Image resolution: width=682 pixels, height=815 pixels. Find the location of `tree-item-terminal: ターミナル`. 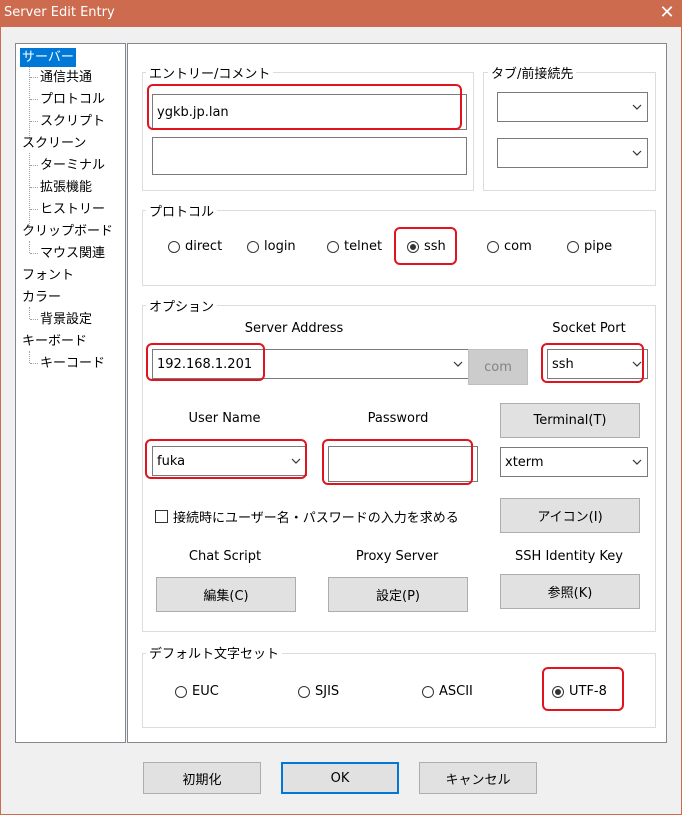

tree-item-terminal: ターミナル is located at coordinates (72, 165).